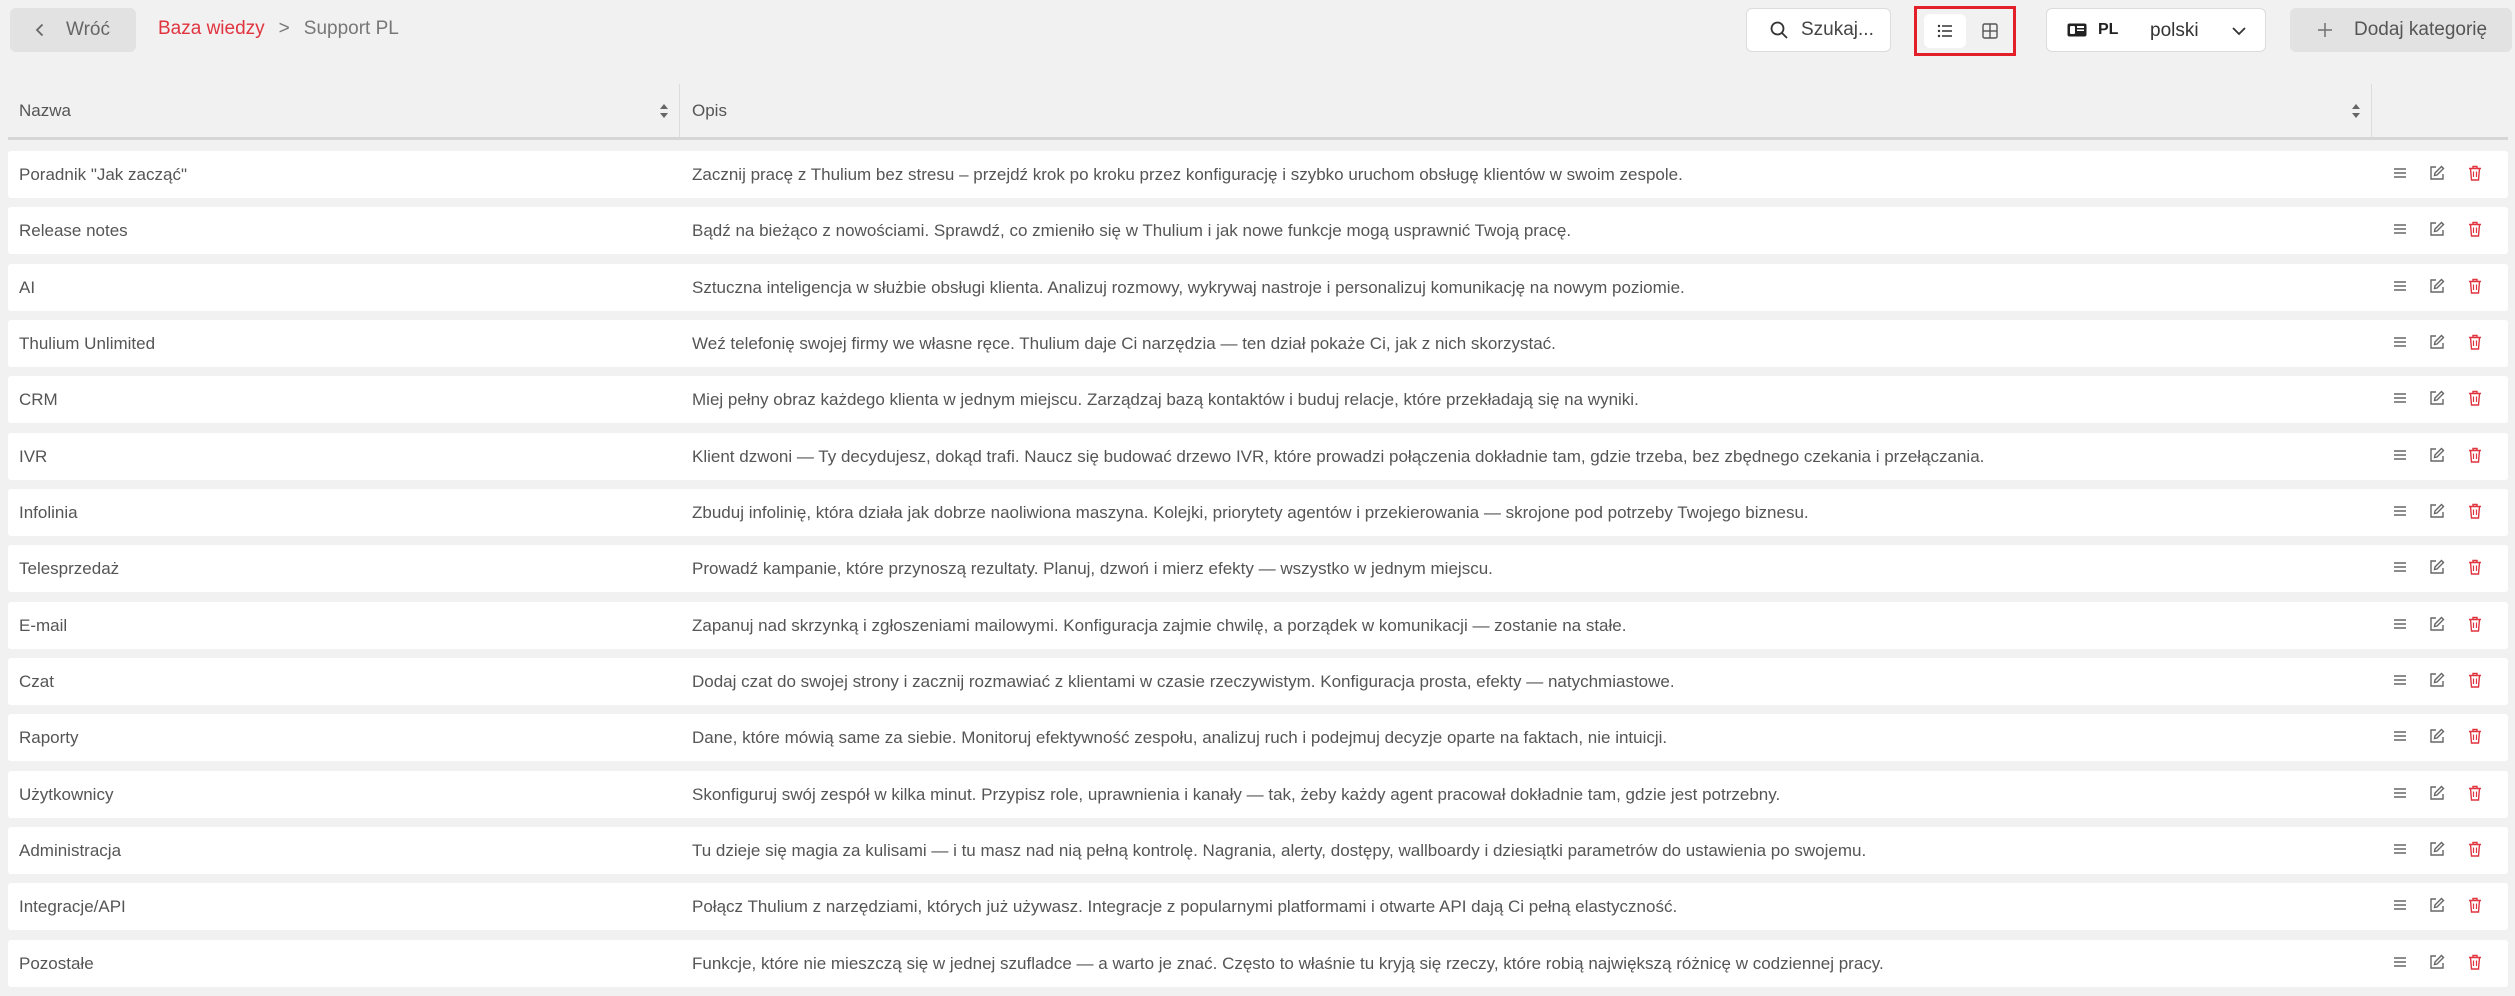 The image size is (2515, 996). Describe the element at coordinates (72, 907) in the screenshot. I see `category-name: Integracje/API` at that location.